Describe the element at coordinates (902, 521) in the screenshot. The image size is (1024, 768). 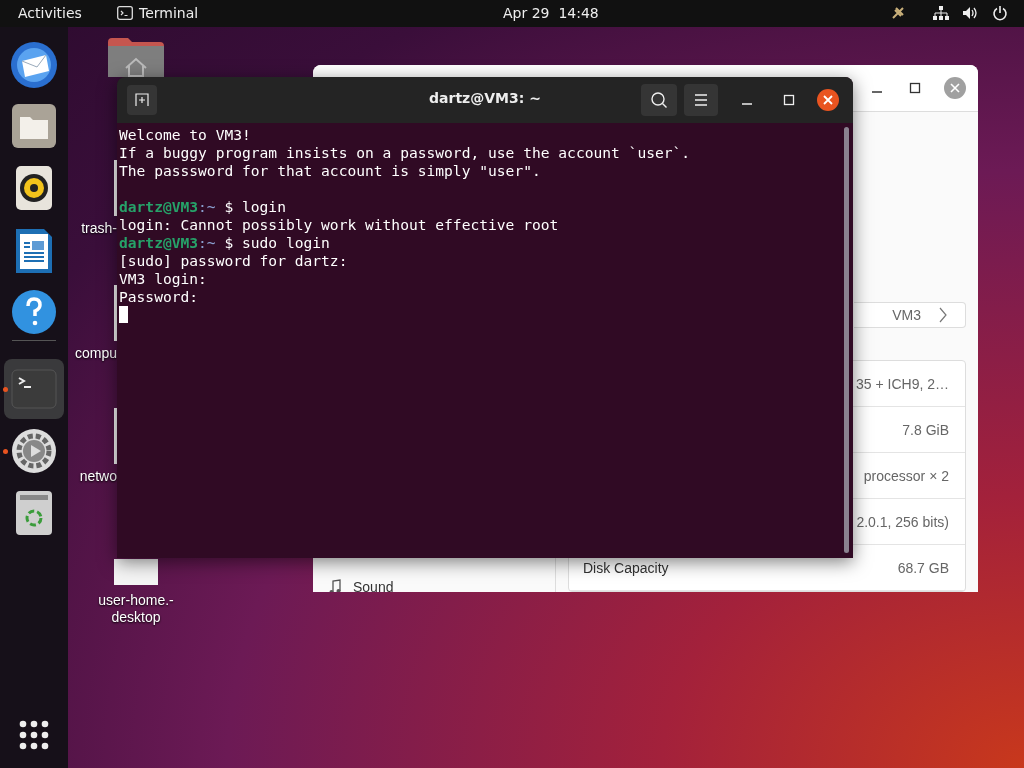
I see `info-value: 2.0.1, 256 bits)` at that location.